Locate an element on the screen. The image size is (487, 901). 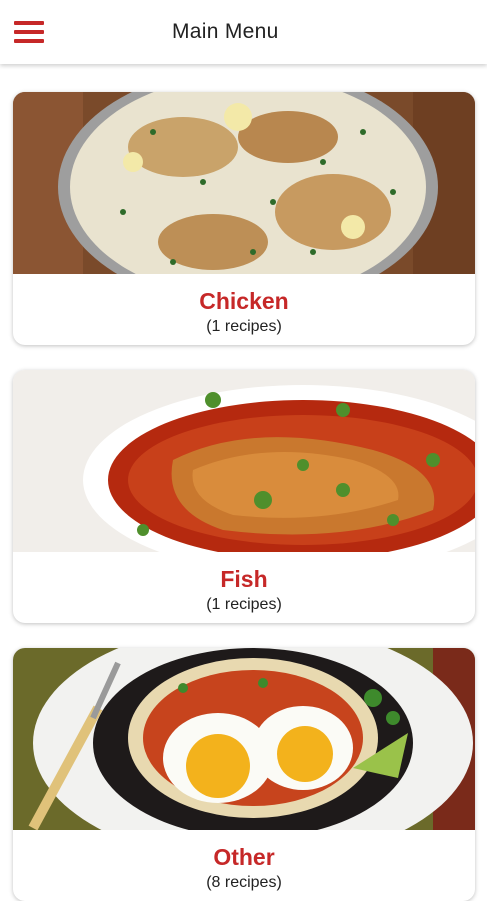
page-title: Main Menu is located at coordinates (225, 31).